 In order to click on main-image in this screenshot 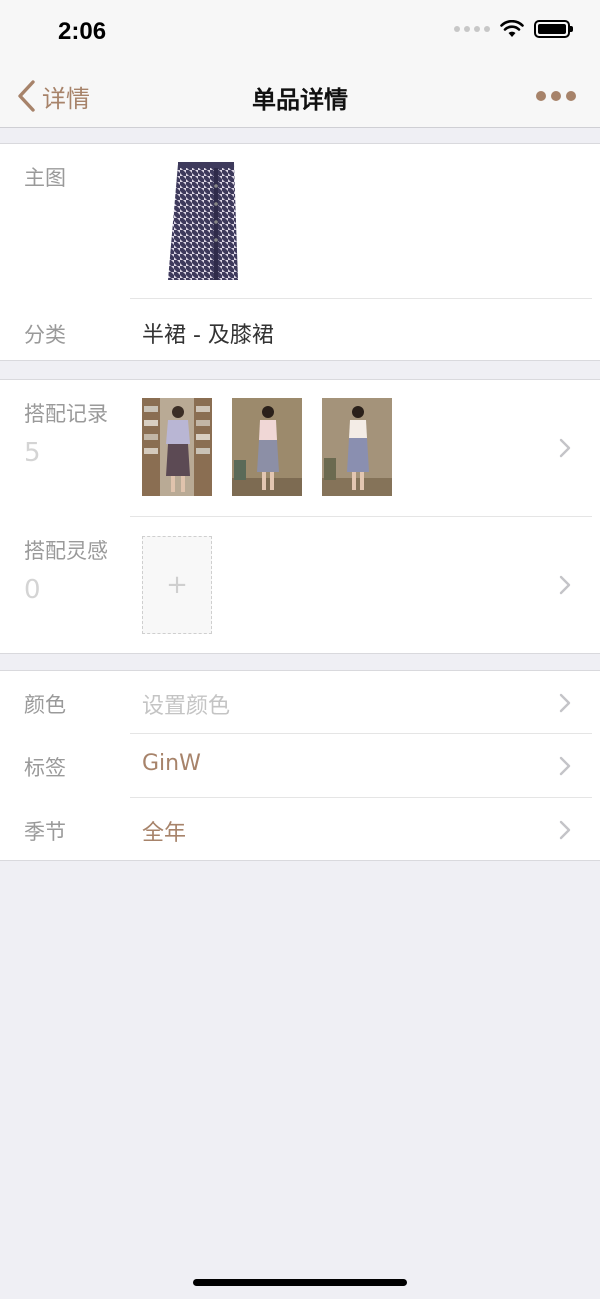, I will do `click(217, 222)`.